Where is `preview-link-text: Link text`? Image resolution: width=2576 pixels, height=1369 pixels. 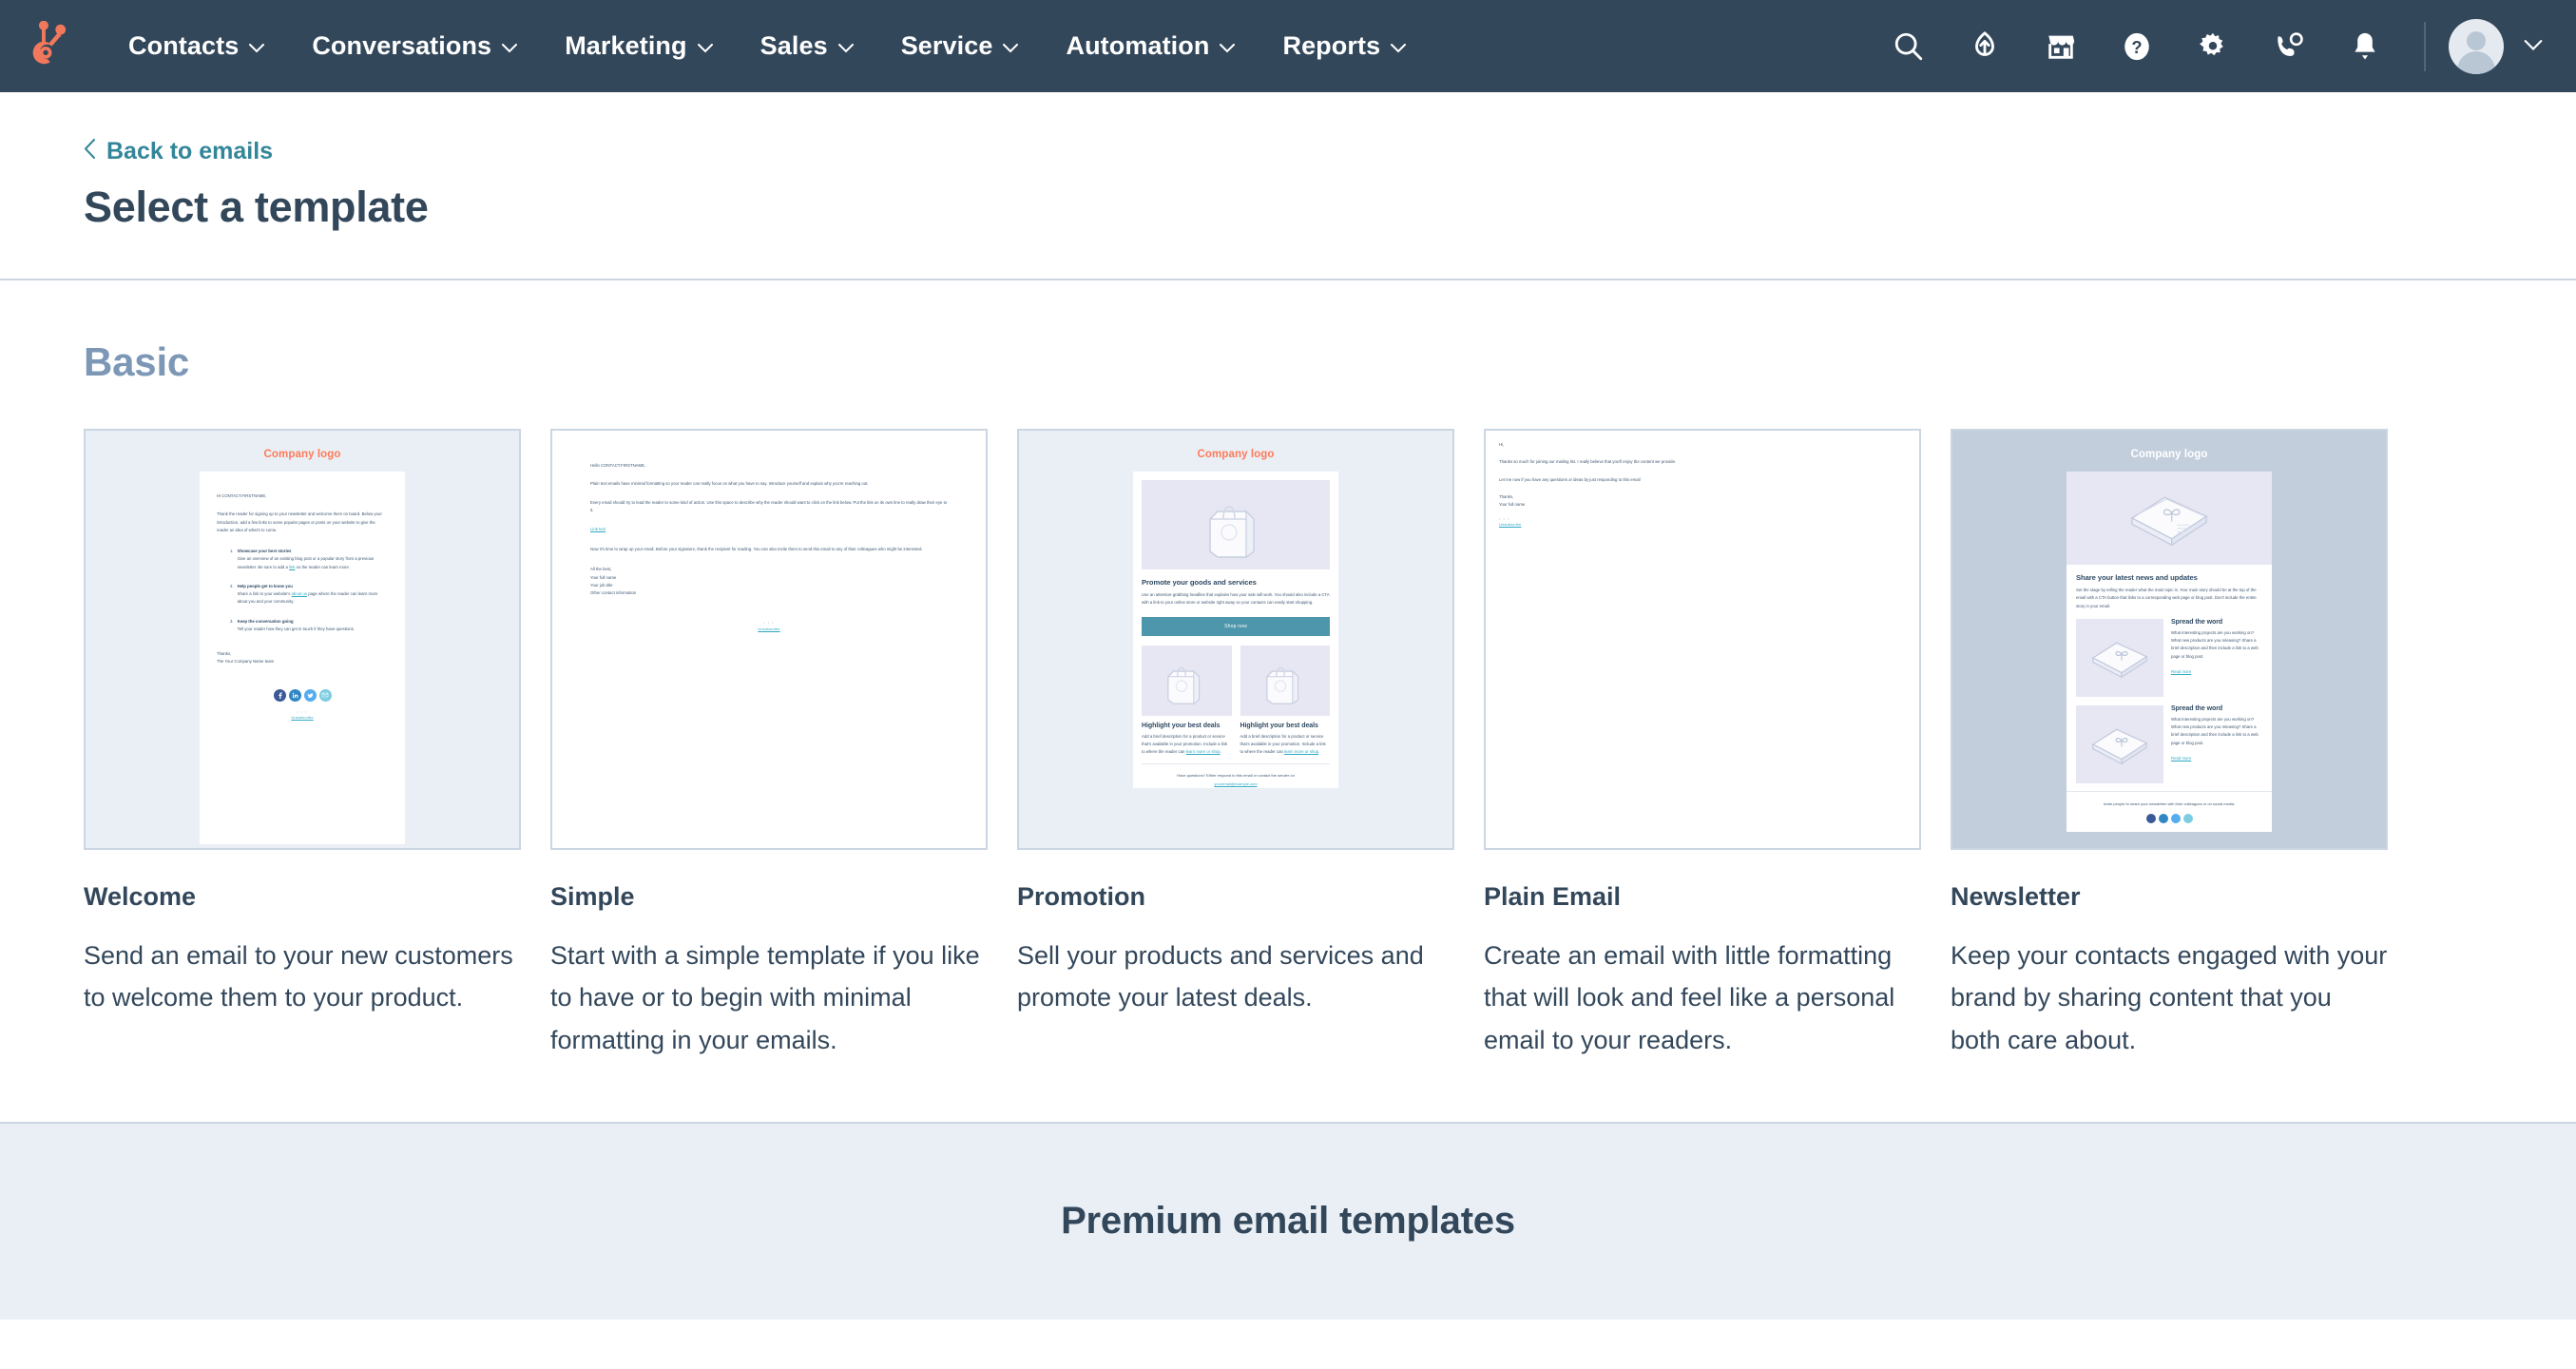
preview-link-text: Link text is located at coordinates (598, 529).